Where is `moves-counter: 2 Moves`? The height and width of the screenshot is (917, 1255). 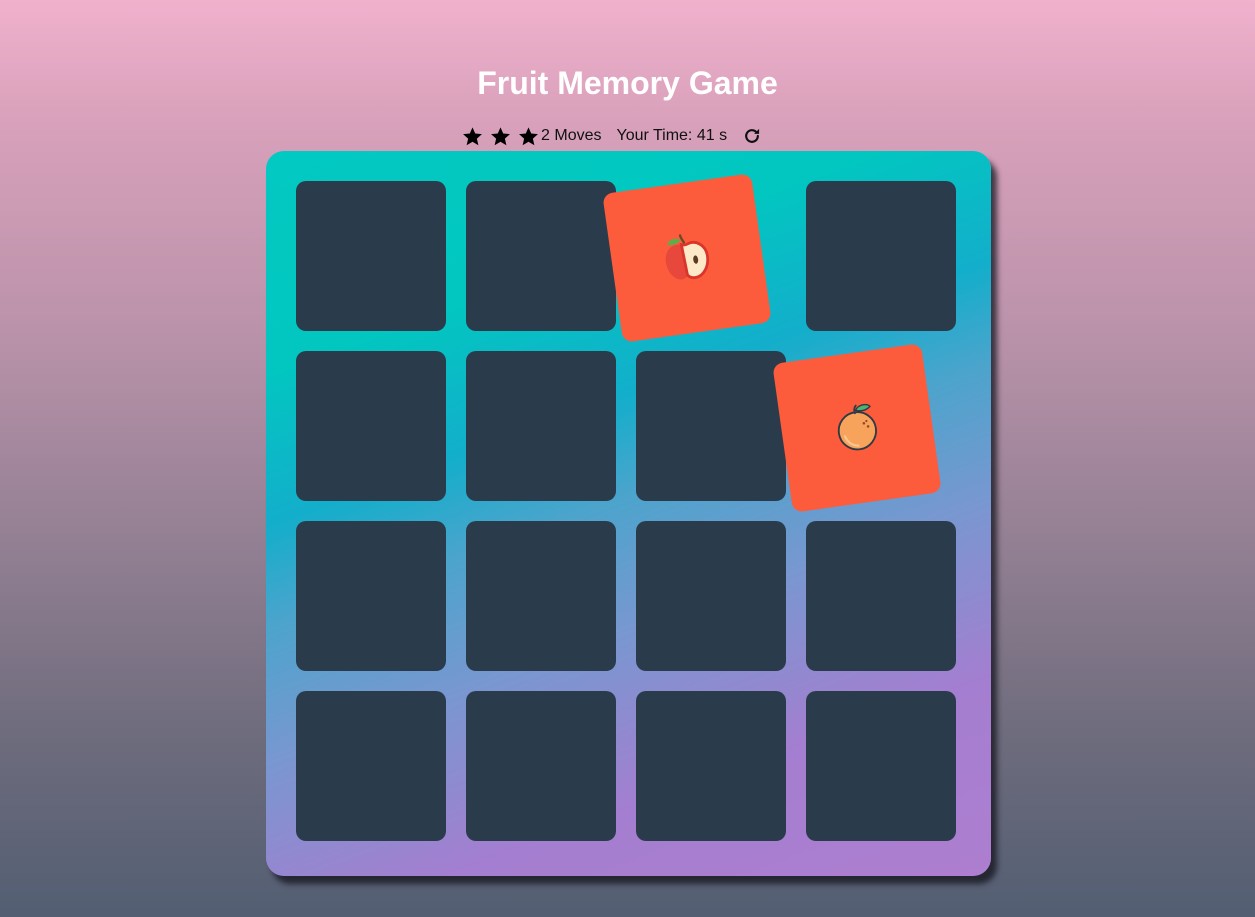 moves-counter: 2 Moves is located at coordinates (571, 136).